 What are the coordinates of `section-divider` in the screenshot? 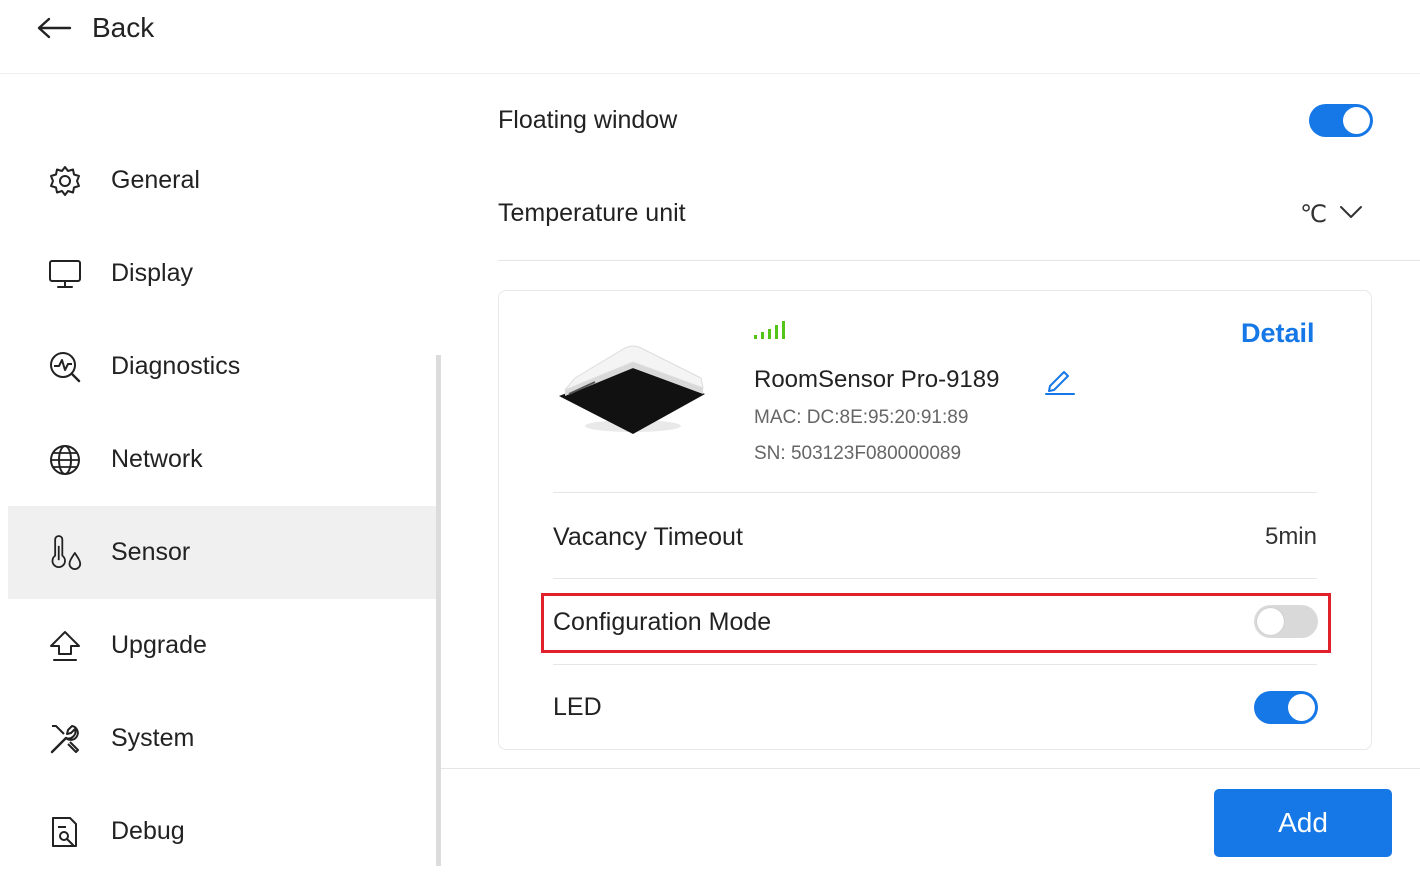 It's located at (959, 260).